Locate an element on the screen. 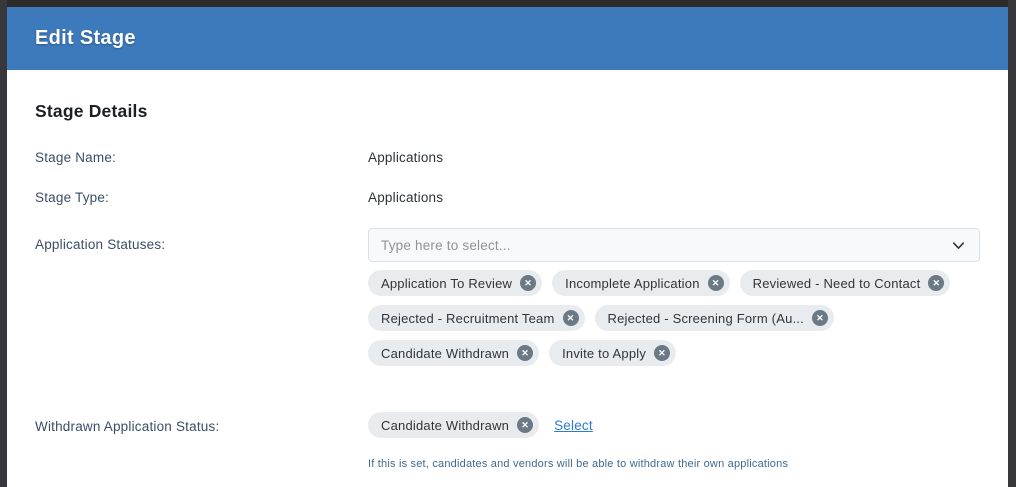 The width and height of the screenshot is (1016, 487). status-chip: Incomplete Application ✕ is located at coordinates (641, 283).